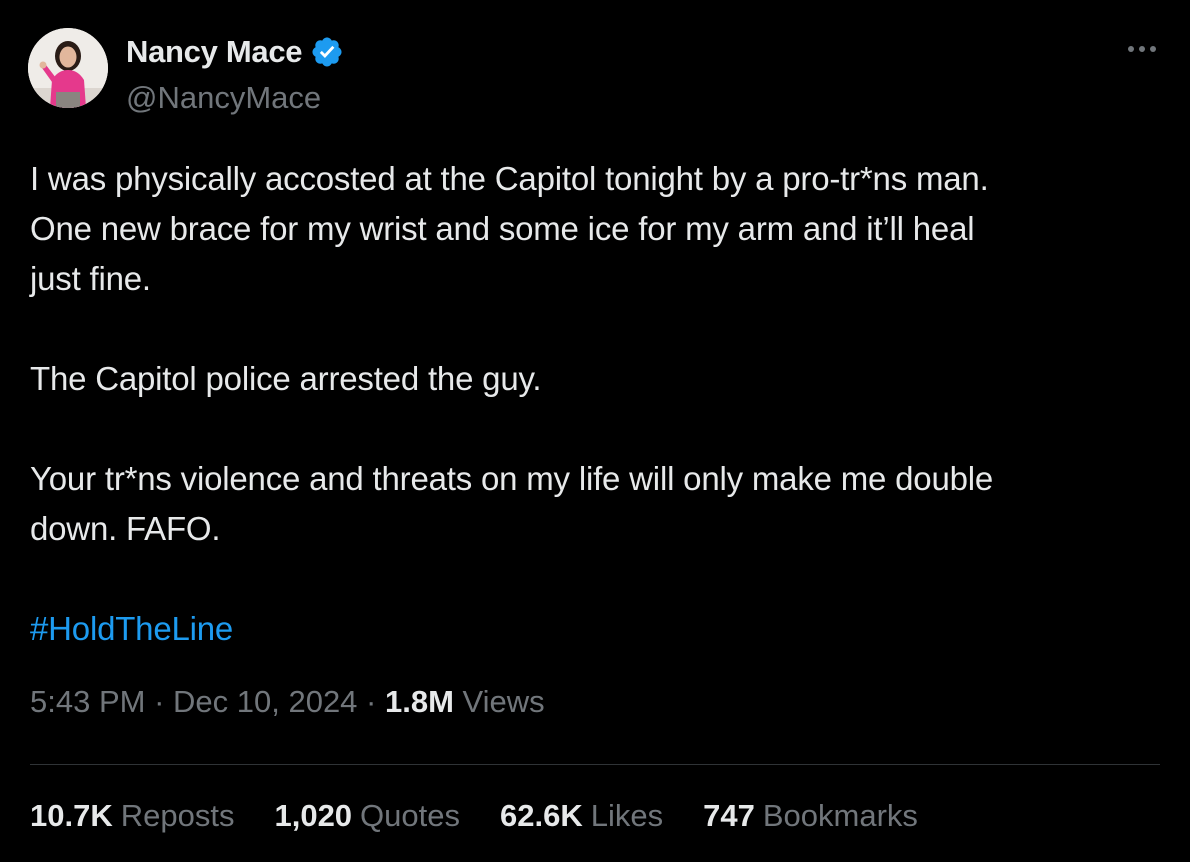 Image resolution: width=1190 pixels, height=862 pixels. I want to click on reposts-count: 10.7K, so click(71, 815).